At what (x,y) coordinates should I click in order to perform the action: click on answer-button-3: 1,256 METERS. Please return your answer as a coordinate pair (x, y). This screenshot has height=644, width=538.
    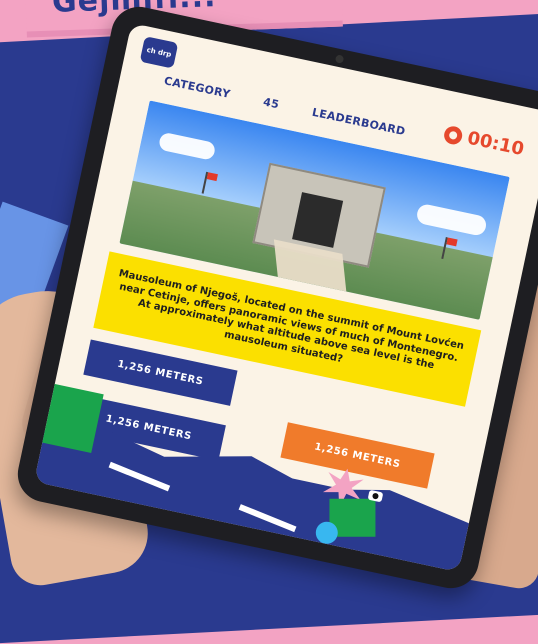
    Looking at the image, I should click on (357, 455).